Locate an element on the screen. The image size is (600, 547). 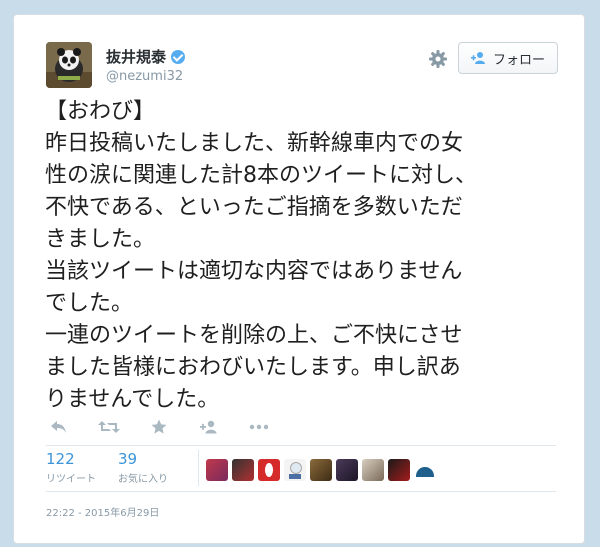
verified-badge-icon is located at coordinates (178, 56).